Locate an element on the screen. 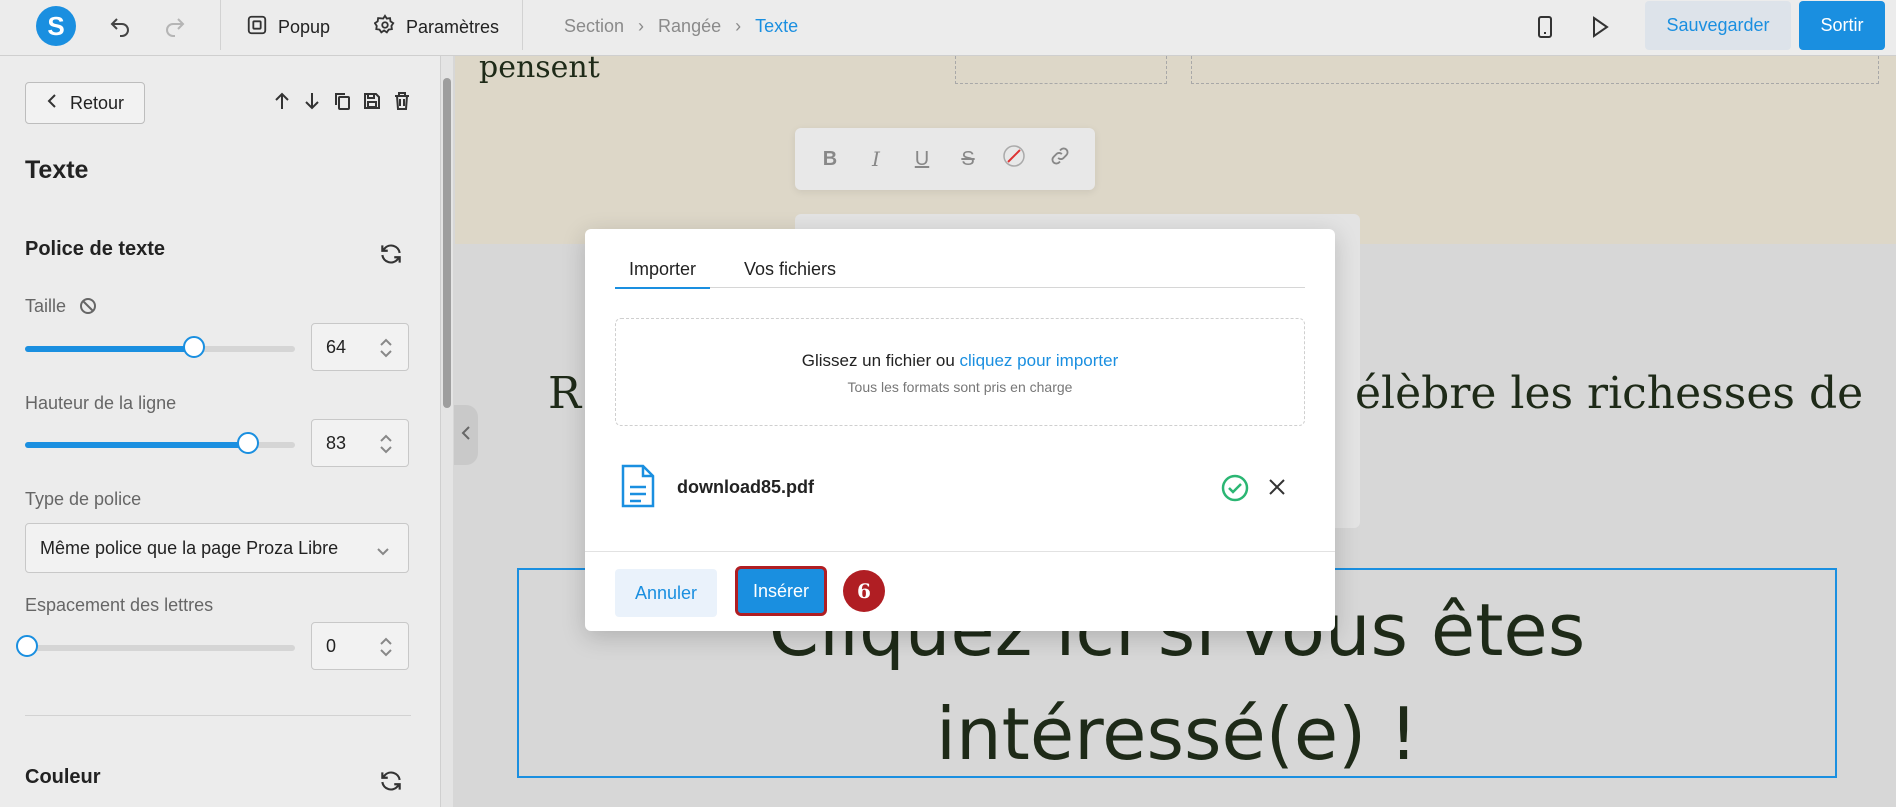  close-icon is located at coordinates (1277, 489).